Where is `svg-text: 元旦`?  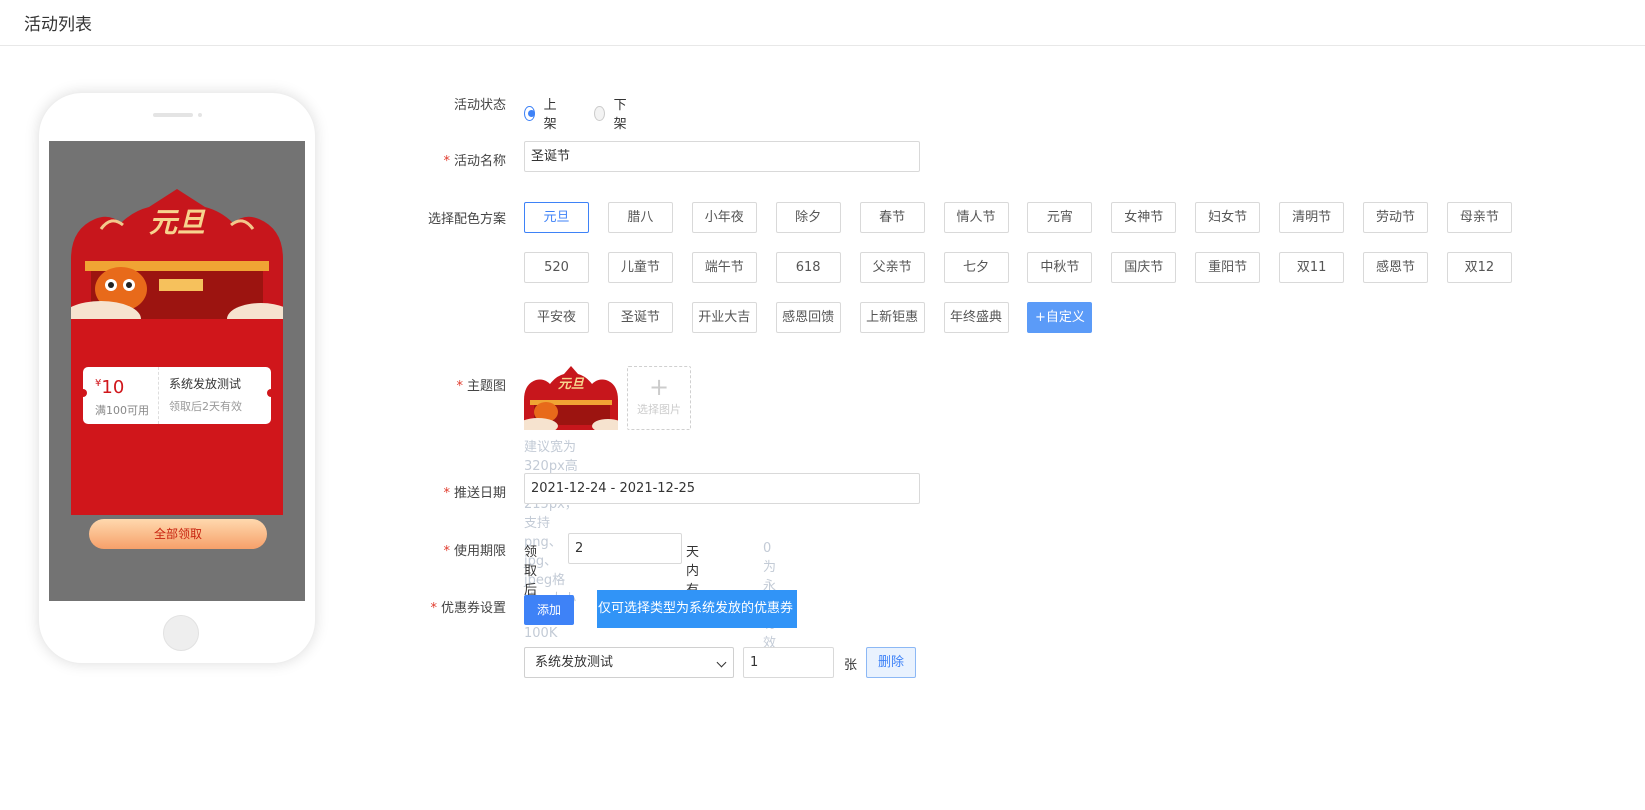 svg-text: 元旦 is located at coordinates (571, 384).